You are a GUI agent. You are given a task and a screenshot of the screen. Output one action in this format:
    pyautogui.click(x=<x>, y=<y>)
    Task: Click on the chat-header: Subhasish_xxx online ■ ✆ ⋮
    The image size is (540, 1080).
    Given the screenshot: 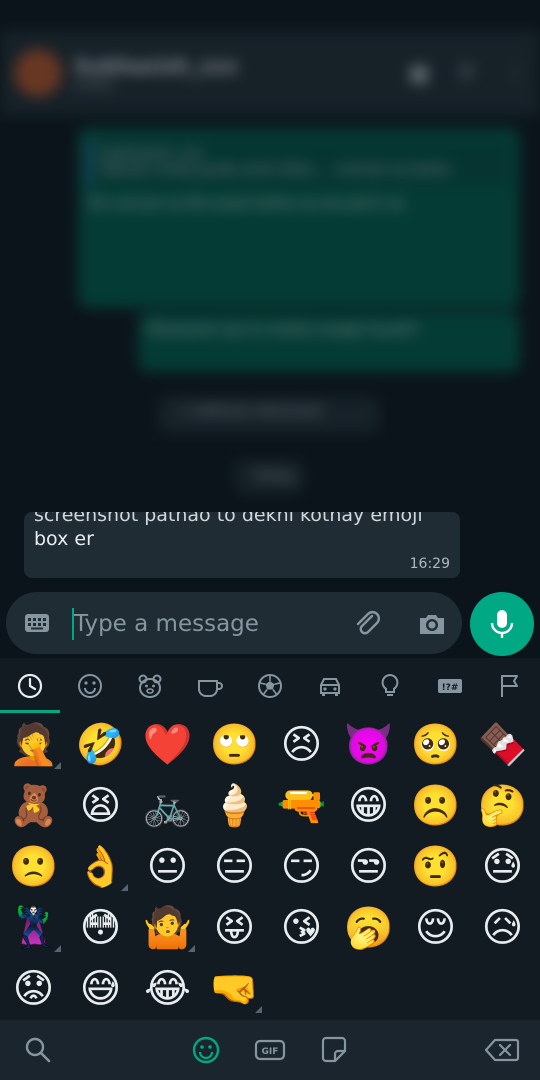 What is the action you would take?
    pyautogui.click(x=270, y=73)
    